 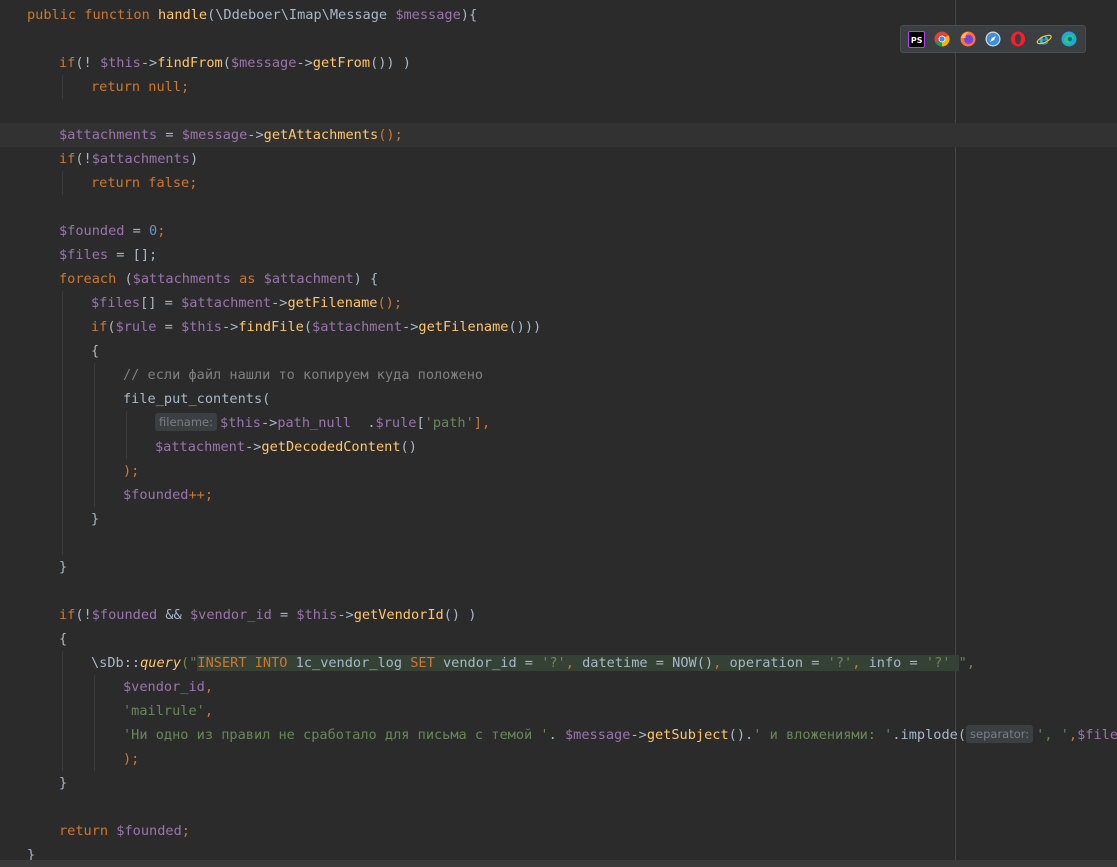 I want to click on code-line: $founded++;, so click(x=558, y=495).